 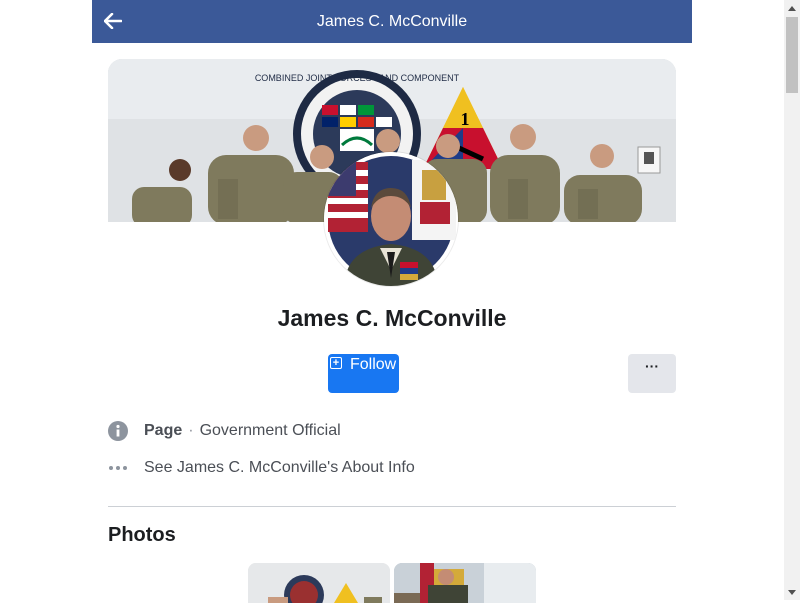 What do you see at coordinates (270, 430) in the screenshot?
I see `category-value: Government Official` at bounding box center [270, 430].